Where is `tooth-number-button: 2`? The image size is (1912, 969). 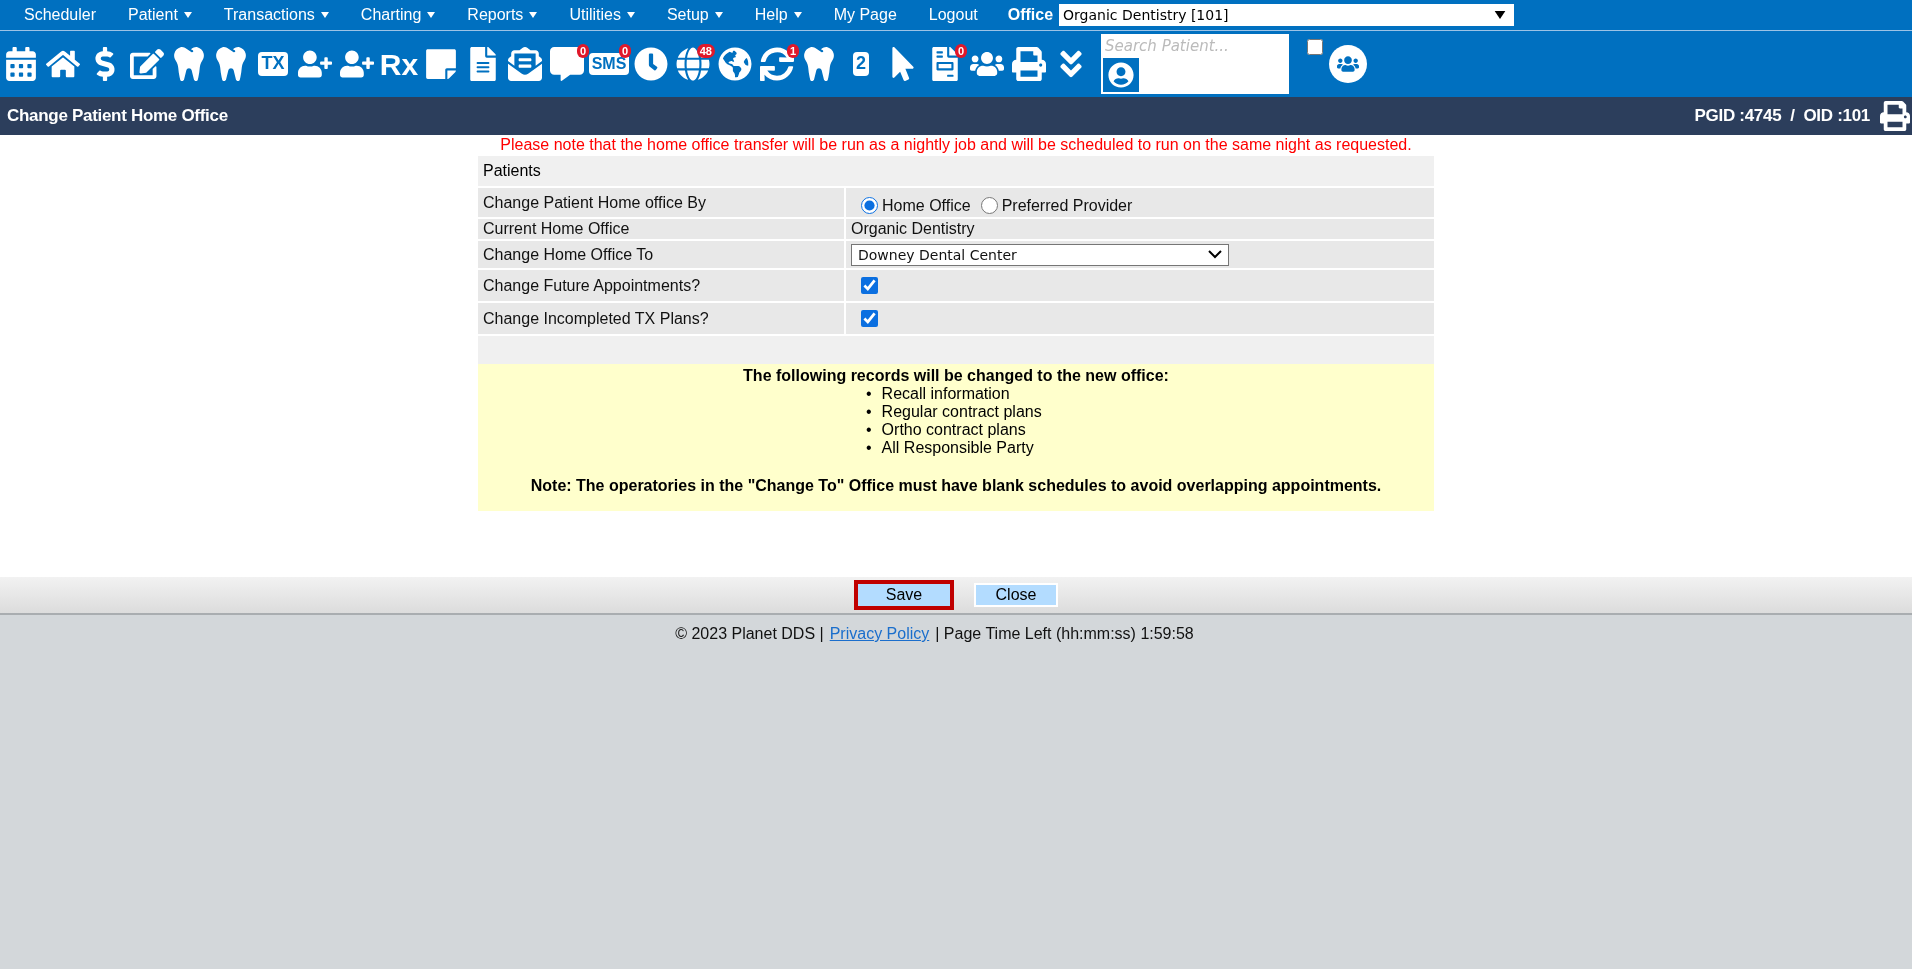 tooth-number-button: 2 is located at coordinates (861, 64).